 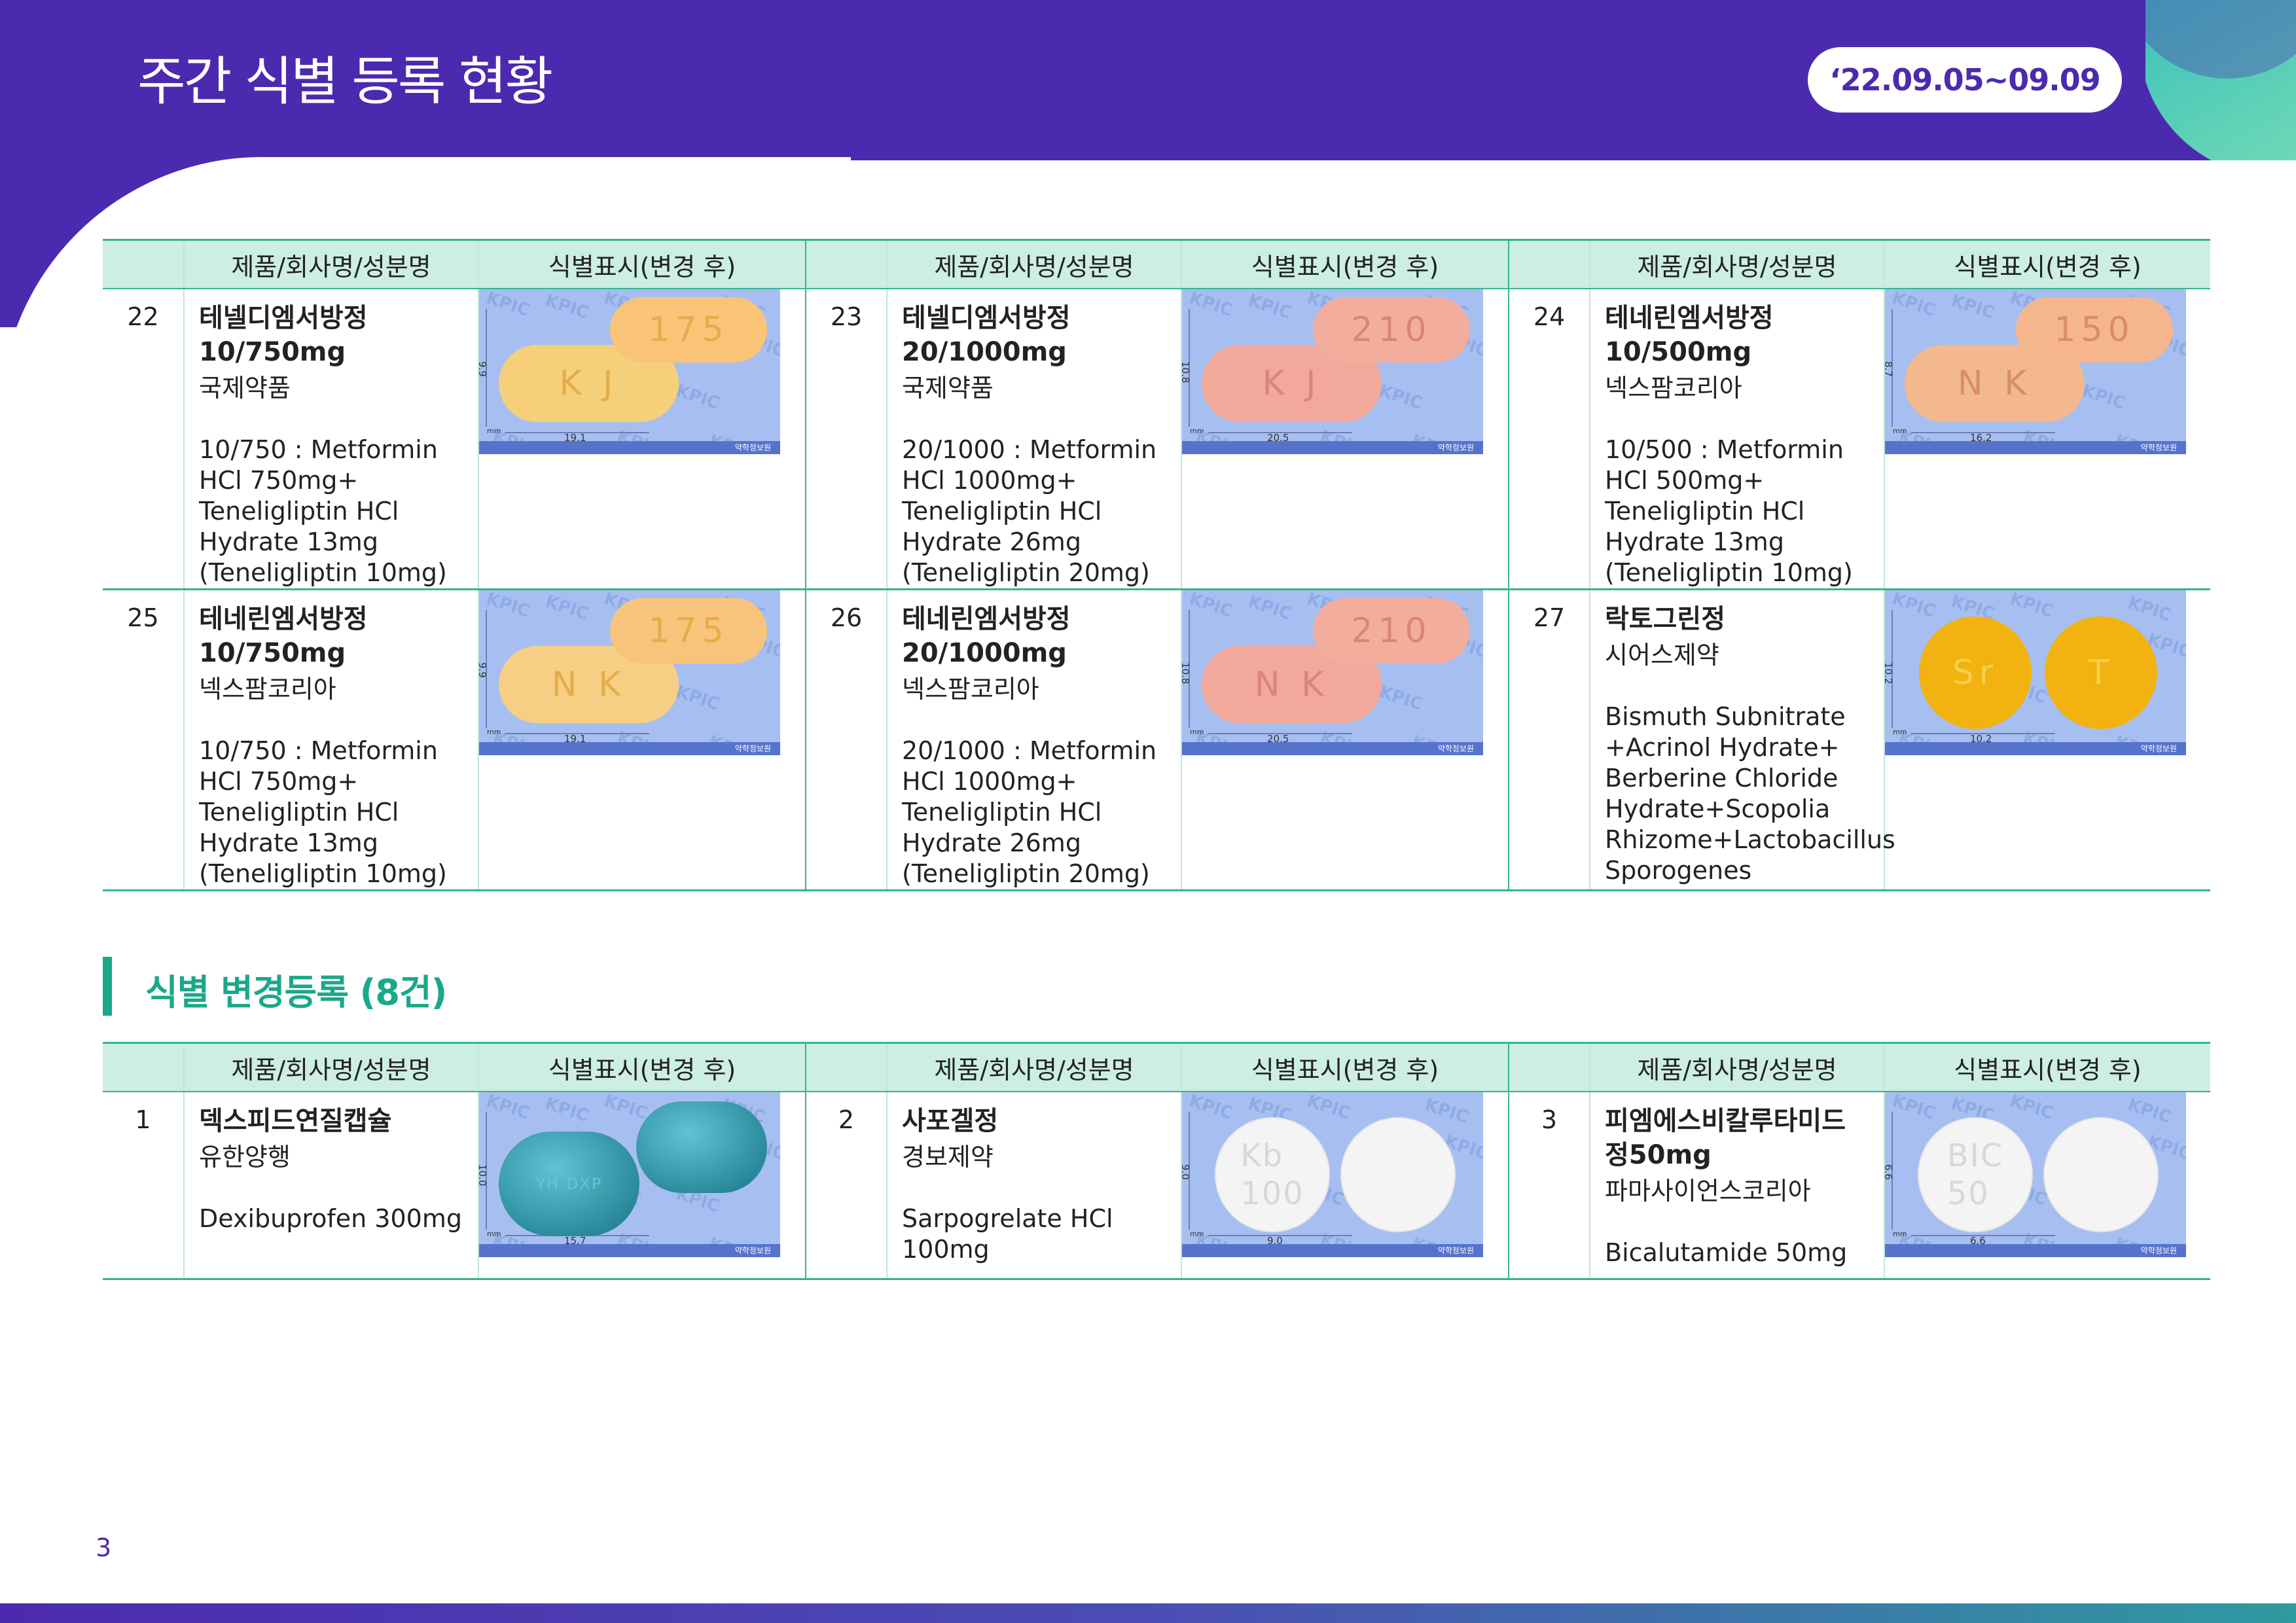 What do you see at coordinates (1034, 1178) in the screenshot?
I see `item-info: 사포겔정 경보제약 Sarpogrelate HCl 100mg` at bounding box center [1034, 1178].